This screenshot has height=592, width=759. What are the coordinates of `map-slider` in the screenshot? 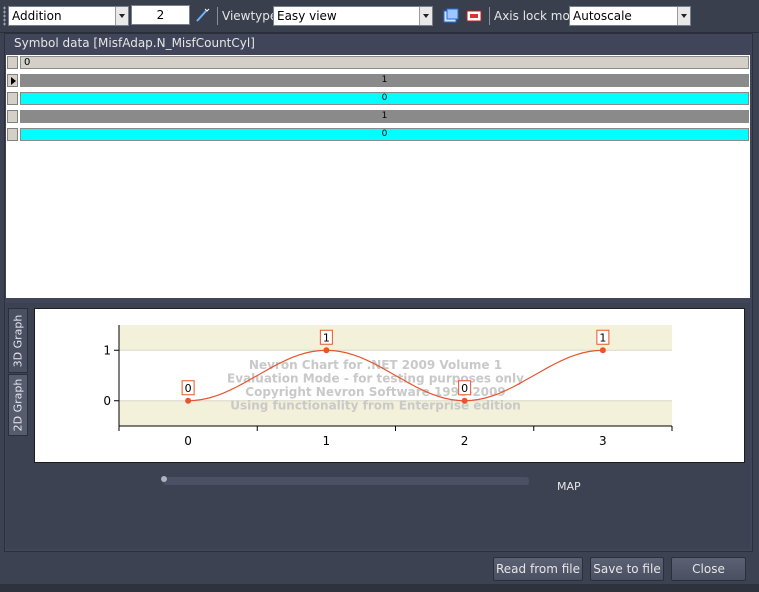 It's located at (346, 481).